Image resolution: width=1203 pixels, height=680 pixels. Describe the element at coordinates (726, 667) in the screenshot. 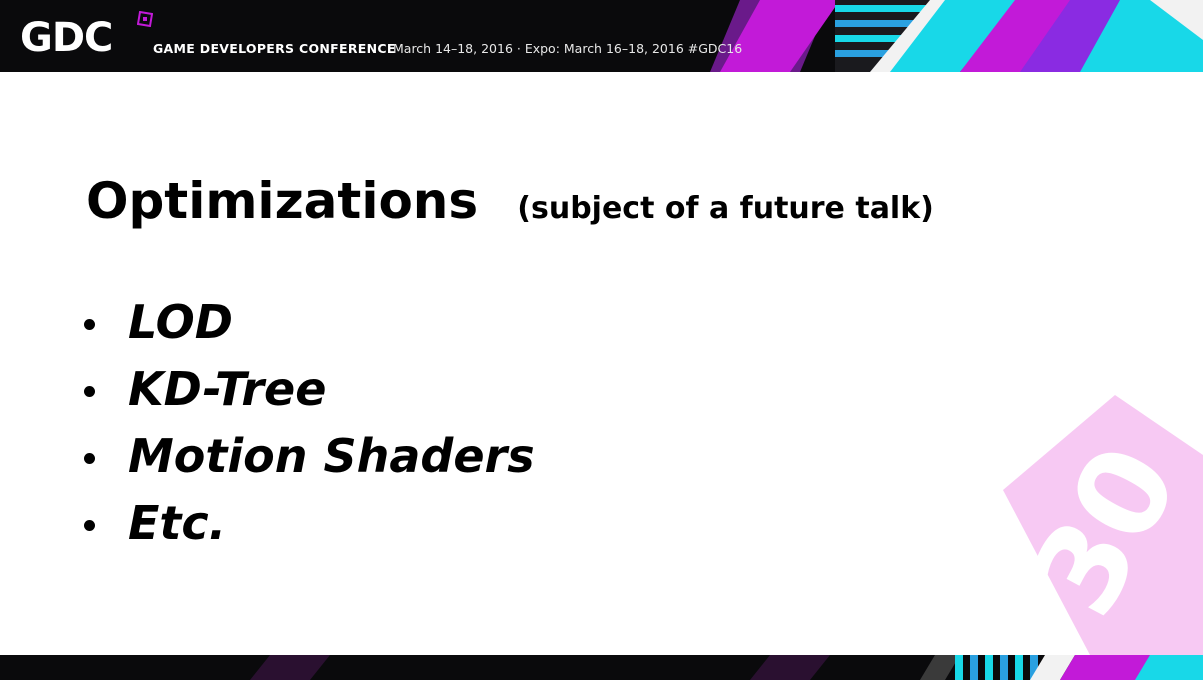

I see `footer-decoration` at that location.